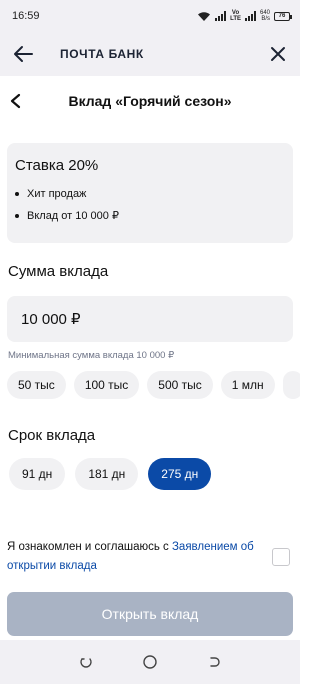 The image size is (320, 684). What do you see at coordinates (106, 385) in the screenshot?
I see `amount-chip-100k: 100 тыс` at bounding box center [106, 385].